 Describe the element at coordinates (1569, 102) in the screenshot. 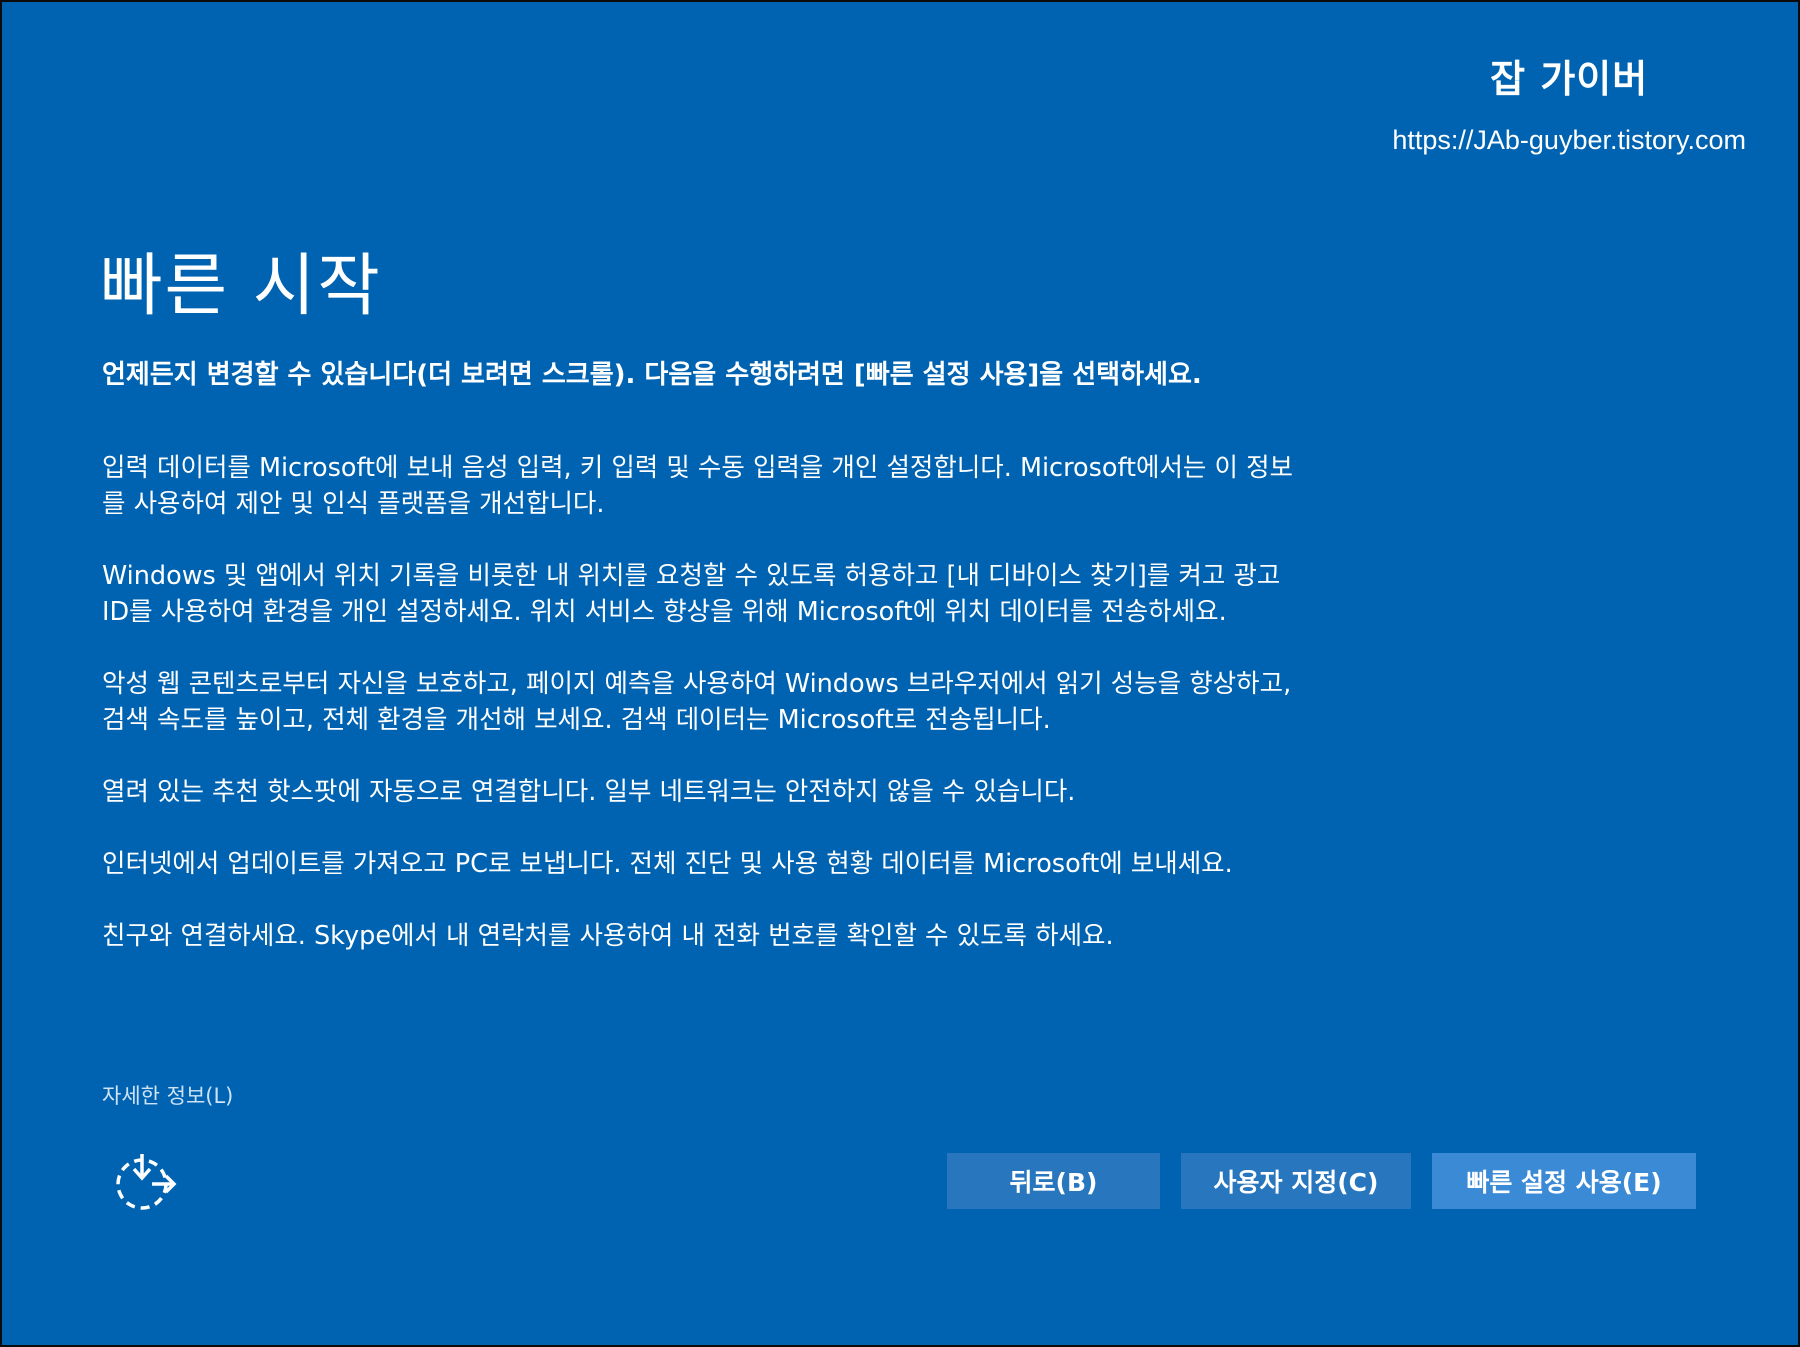

I see `watermark: 잡 가이버 https://JAb-guyber.tistory.com` at that location.